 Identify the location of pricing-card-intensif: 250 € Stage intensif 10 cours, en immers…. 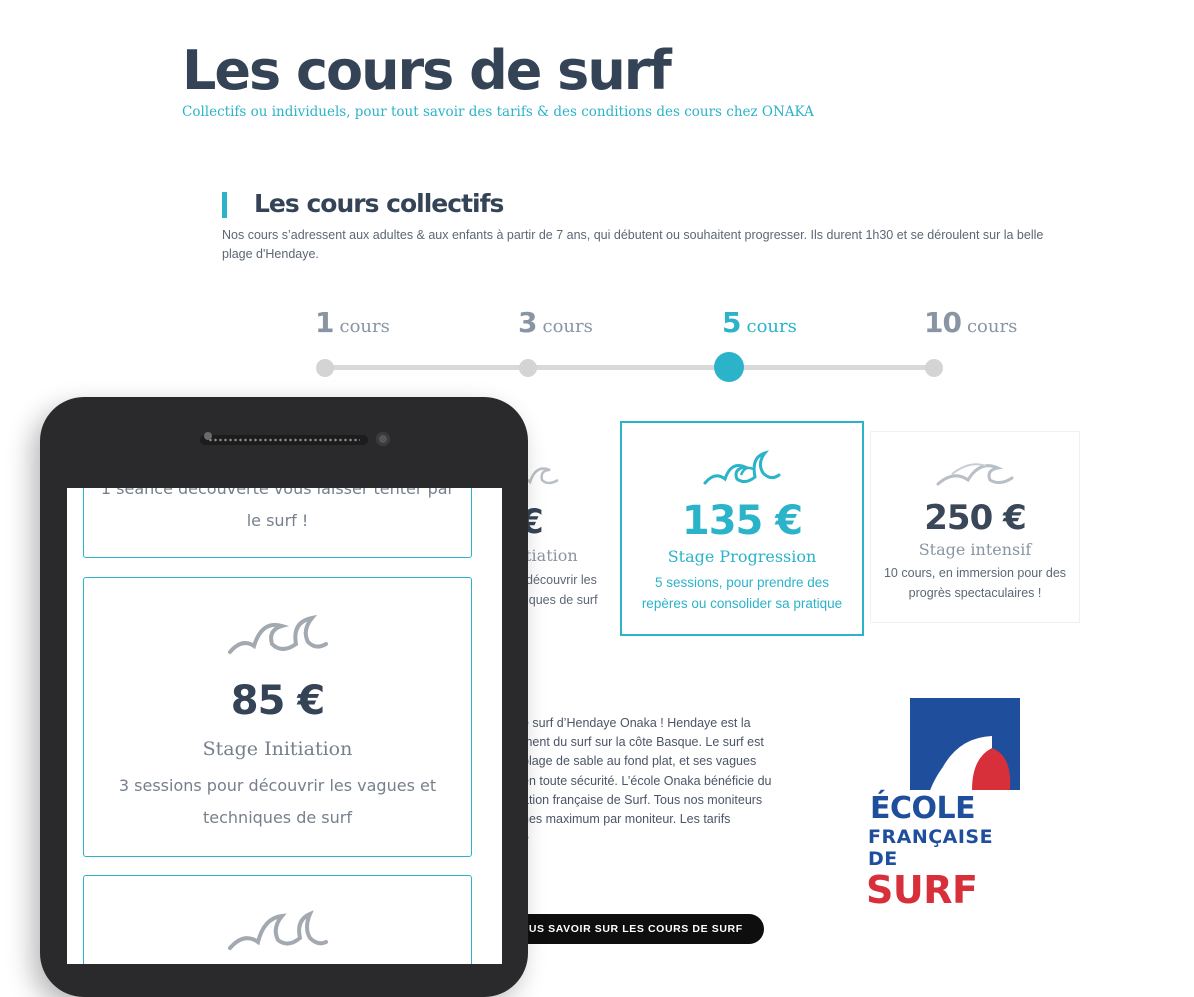
(975, 527).